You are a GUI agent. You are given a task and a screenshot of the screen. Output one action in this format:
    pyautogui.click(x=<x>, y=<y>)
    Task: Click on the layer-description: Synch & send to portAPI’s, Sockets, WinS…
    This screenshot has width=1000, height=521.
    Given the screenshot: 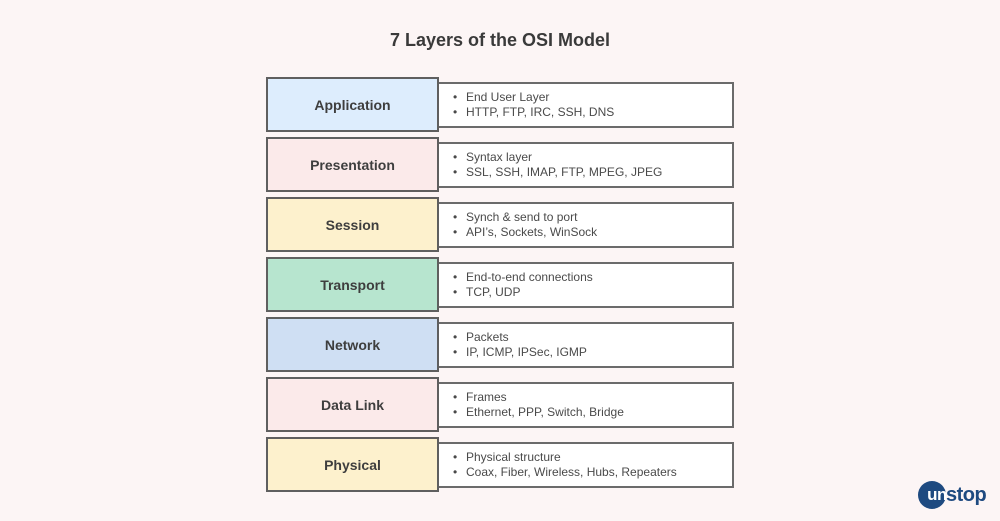 What is the action you would take?
    pyautogui.click(x=585, y=225)
    